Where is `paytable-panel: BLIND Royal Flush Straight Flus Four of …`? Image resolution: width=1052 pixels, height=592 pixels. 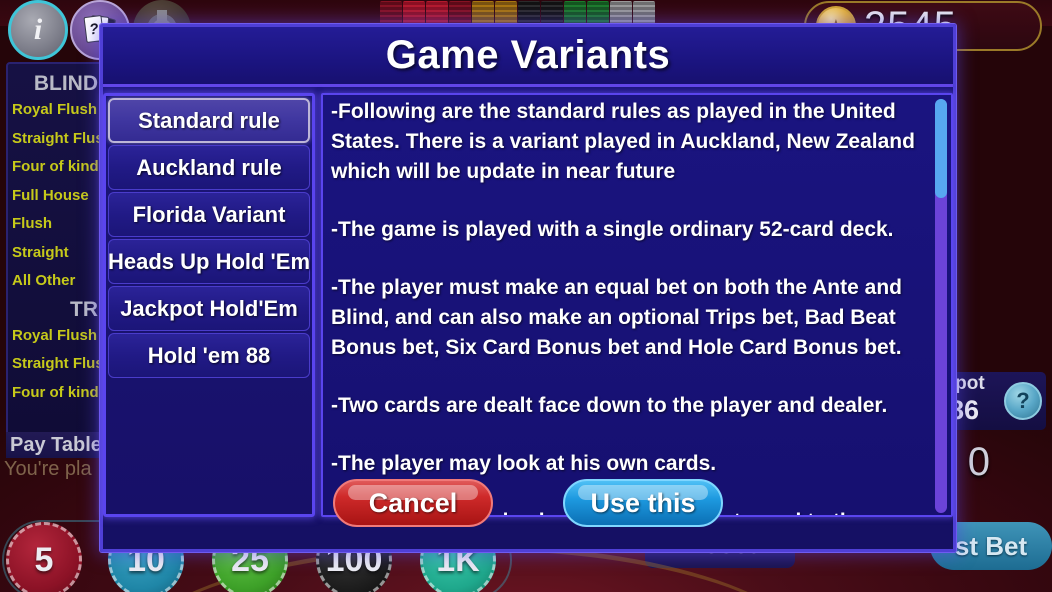 paytable-panel: BLIND Royal Flush Straight Flus Four of … is located at coordinates (56, 257).